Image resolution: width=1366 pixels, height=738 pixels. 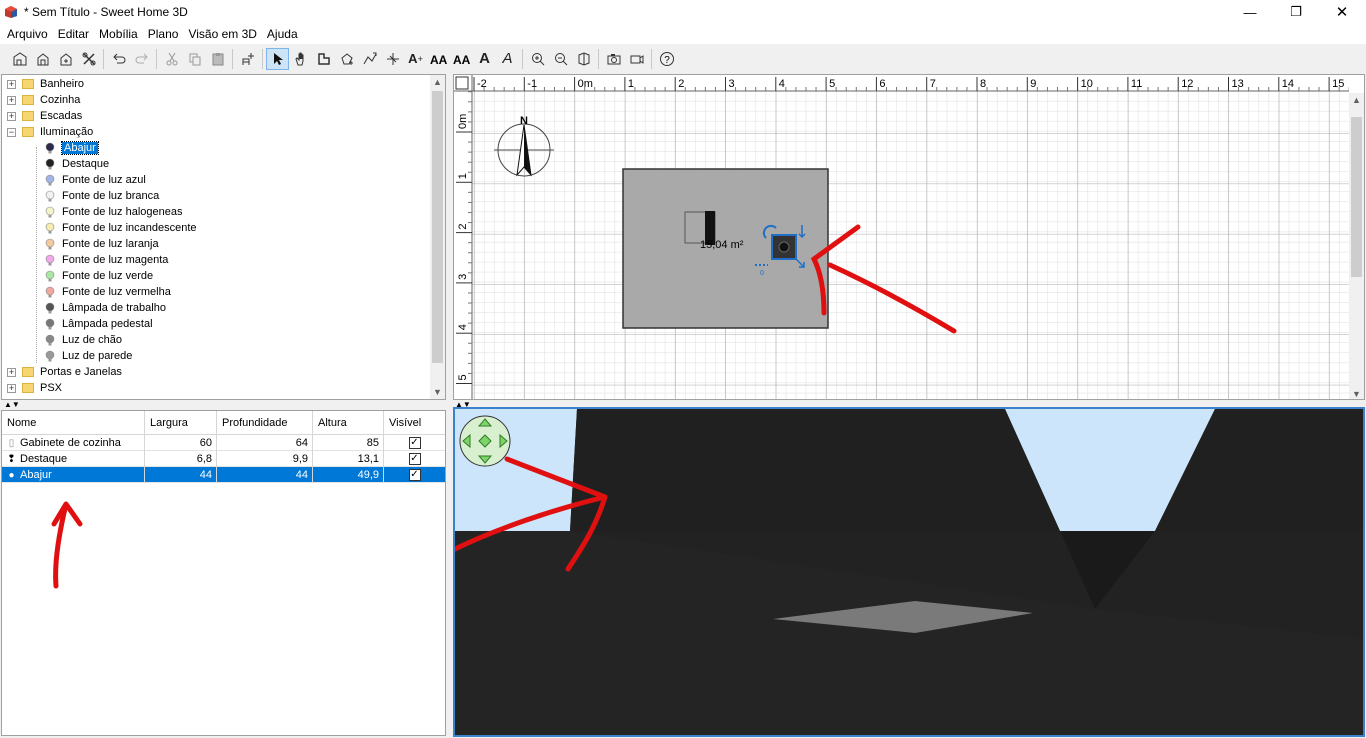 I want to click on menu-plano: Plano, so click(x=163, y=34).